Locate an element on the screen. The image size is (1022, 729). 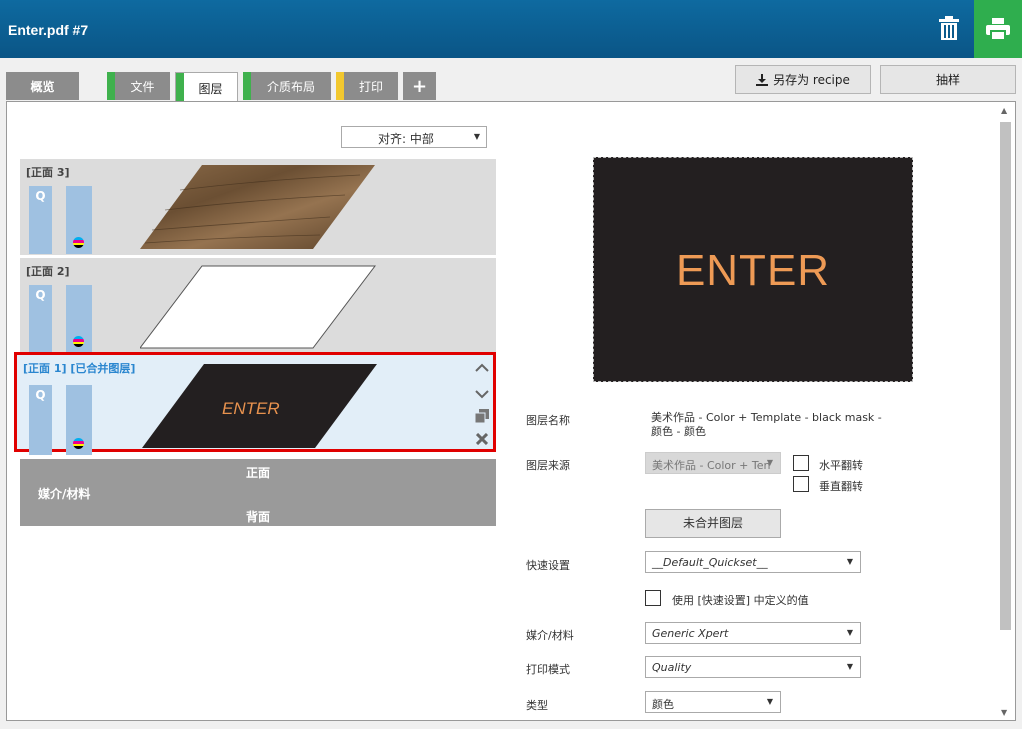
scrollbar-thumb is located at coordinates (1005, 376).